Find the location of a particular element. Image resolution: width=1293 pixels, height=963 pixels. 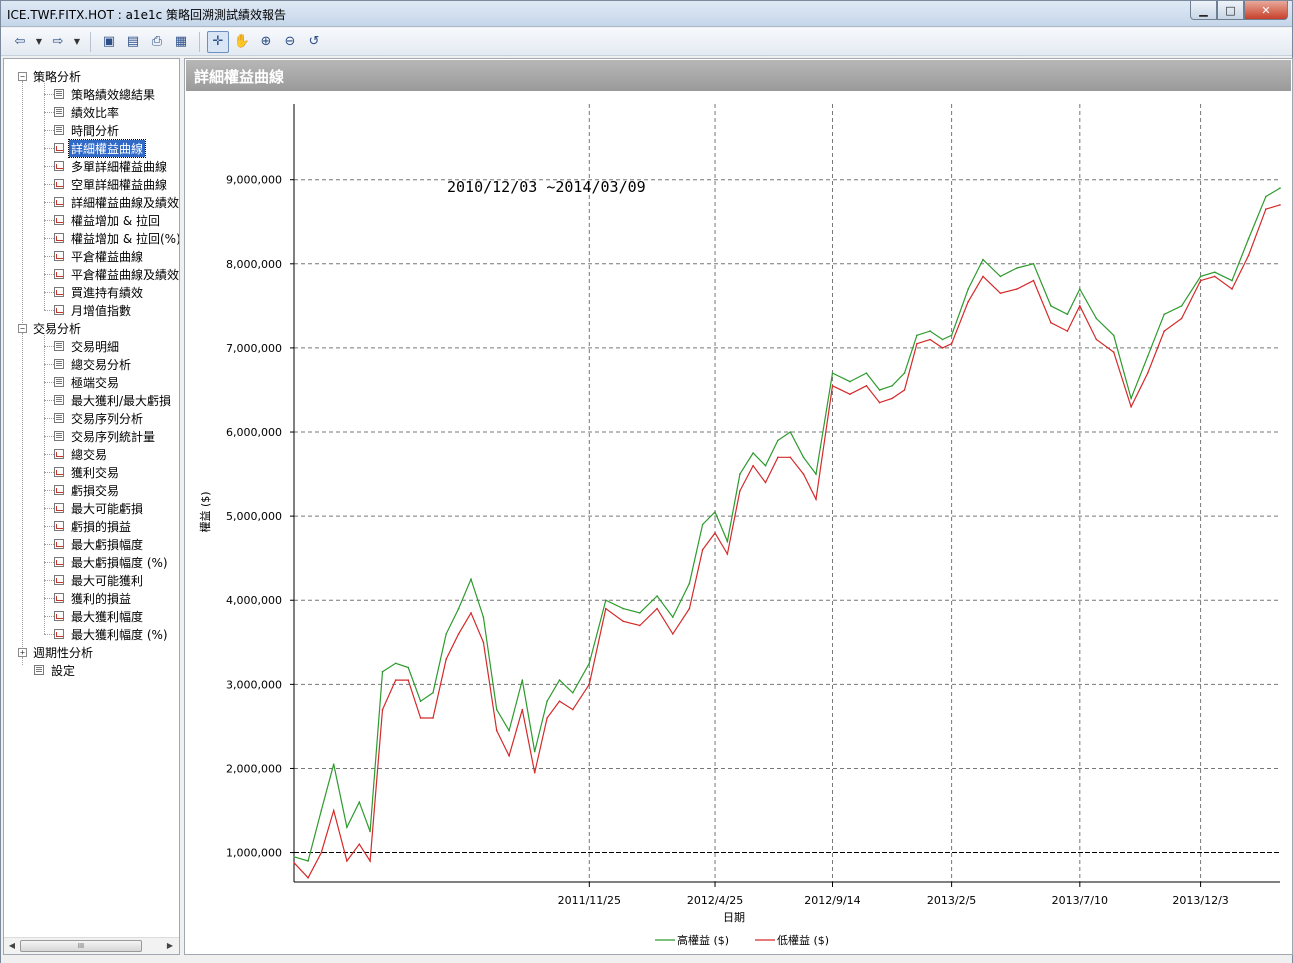

tree-item: 交易明細 is located at coordinates (87, 346).